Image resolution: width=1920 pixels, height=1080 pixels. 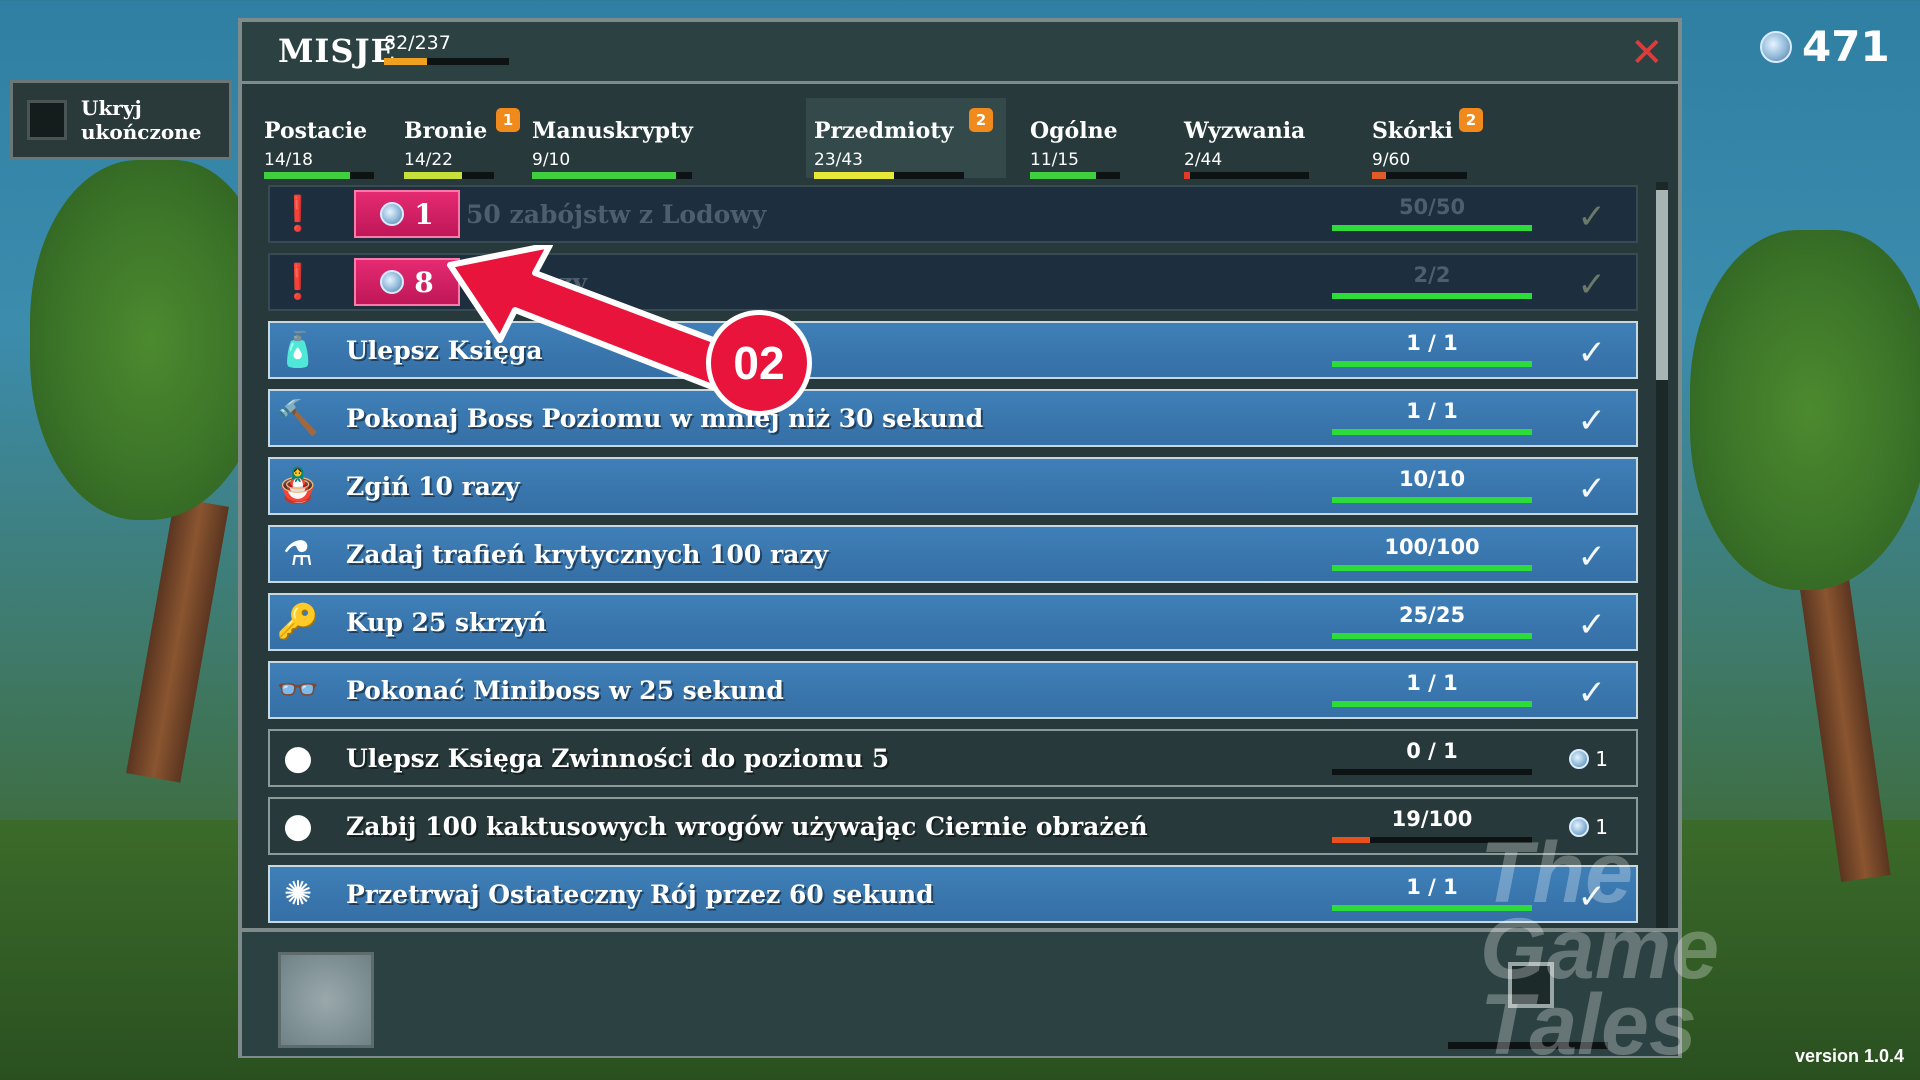 I want to click on background-tree, so click(x=1805, y=410).